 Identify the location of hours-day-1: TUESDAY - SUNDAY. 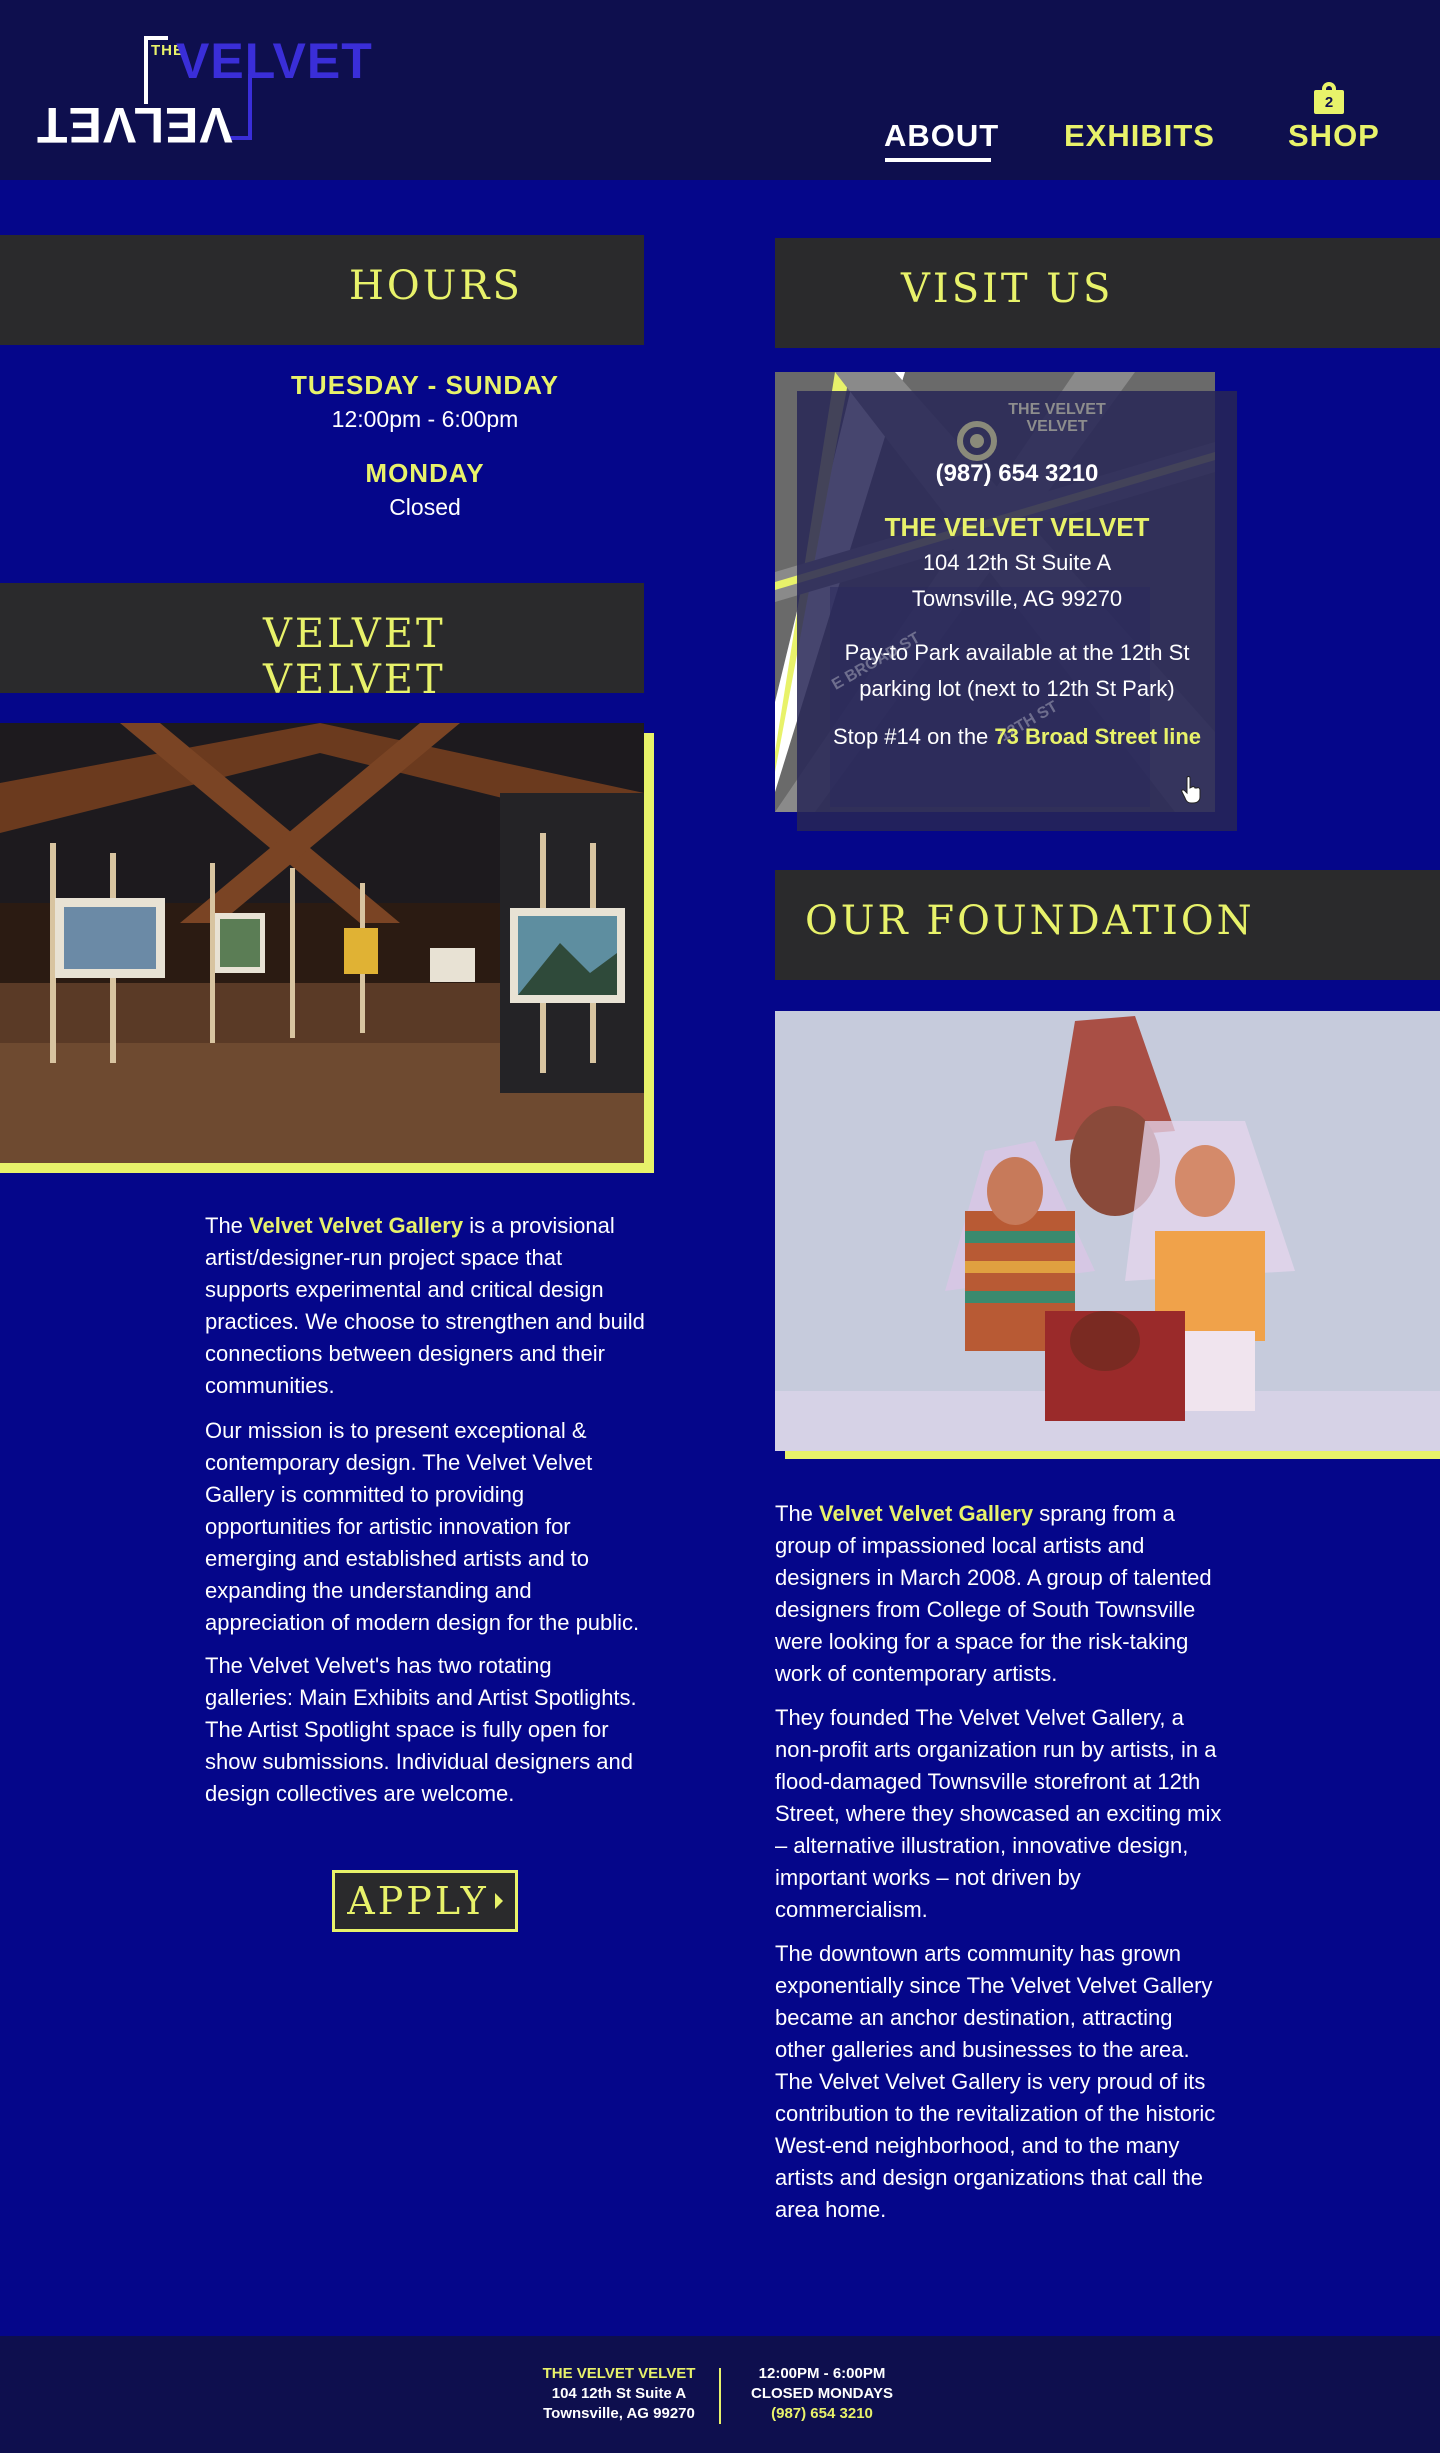
(425, 385).